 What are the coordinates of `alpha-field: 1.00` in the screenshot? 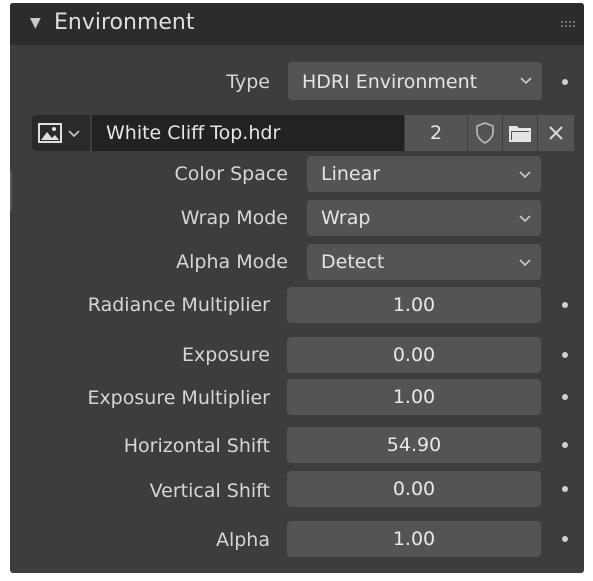 It's located at (414, 539).